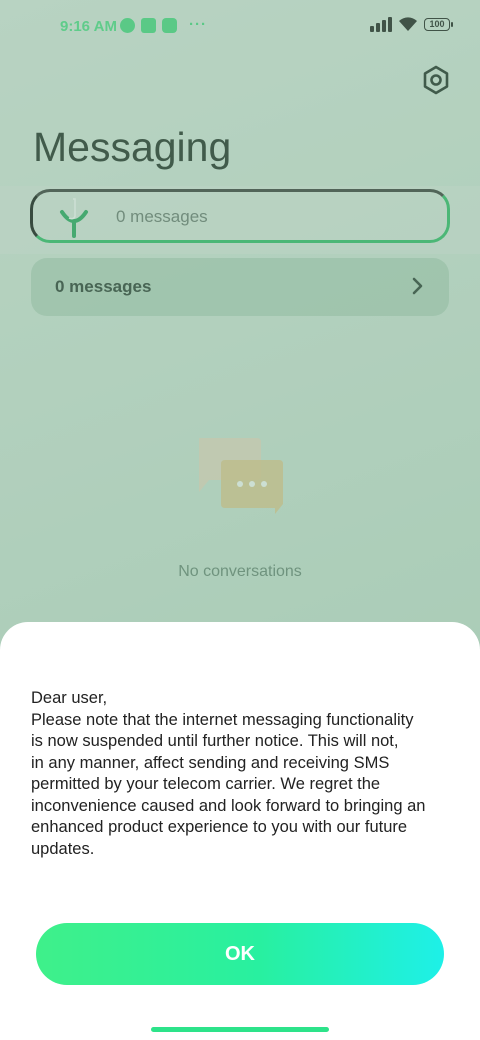 This screenshot has width=480, height=1040. I want to click on notice-line: Dear user,, so click(69, 698).